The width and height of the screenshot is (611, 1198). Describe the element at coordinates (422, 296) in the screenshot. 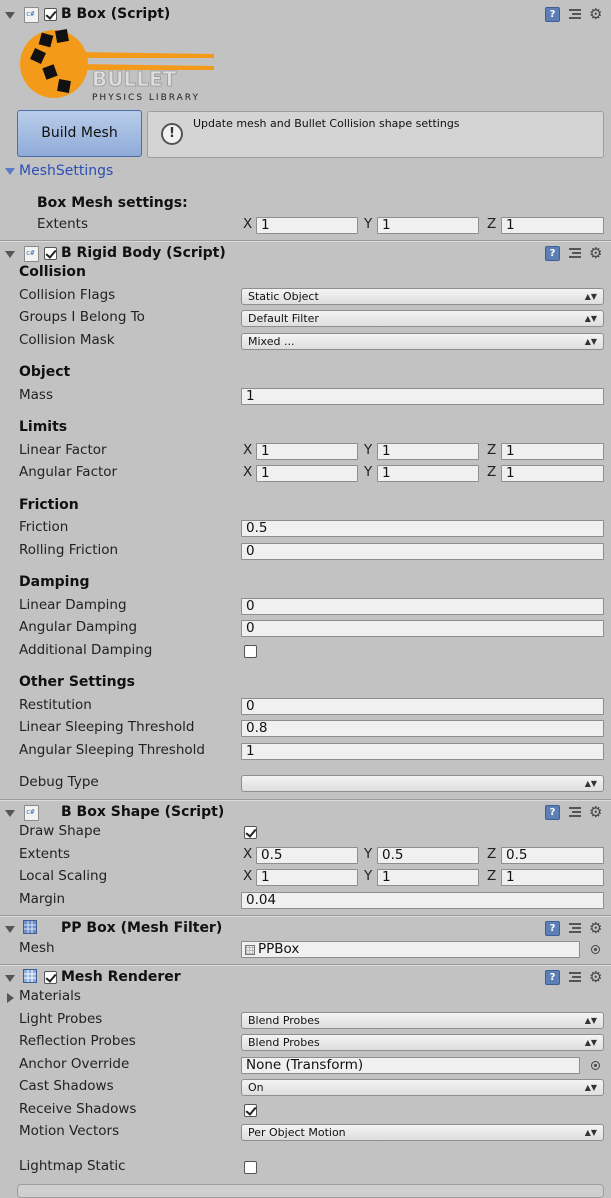

I see `collision-flags-dropdown: Static Object ▲▼` at that location.